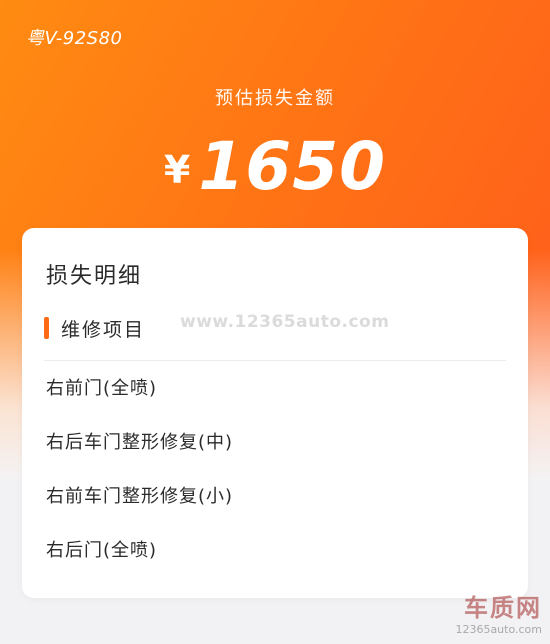 The width and height of the screenshot is (550, 644). What do you see at coordinates (102, 388) in the screenshot?
I see `repair-item: 右前门(全喷)` at bounding box center [102, 388].